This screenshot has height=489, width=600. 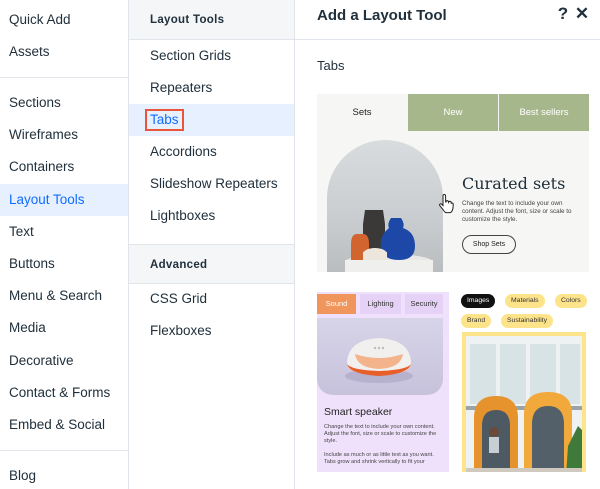 I want to click on category-blog: Blog, so click(x=64, y=474).